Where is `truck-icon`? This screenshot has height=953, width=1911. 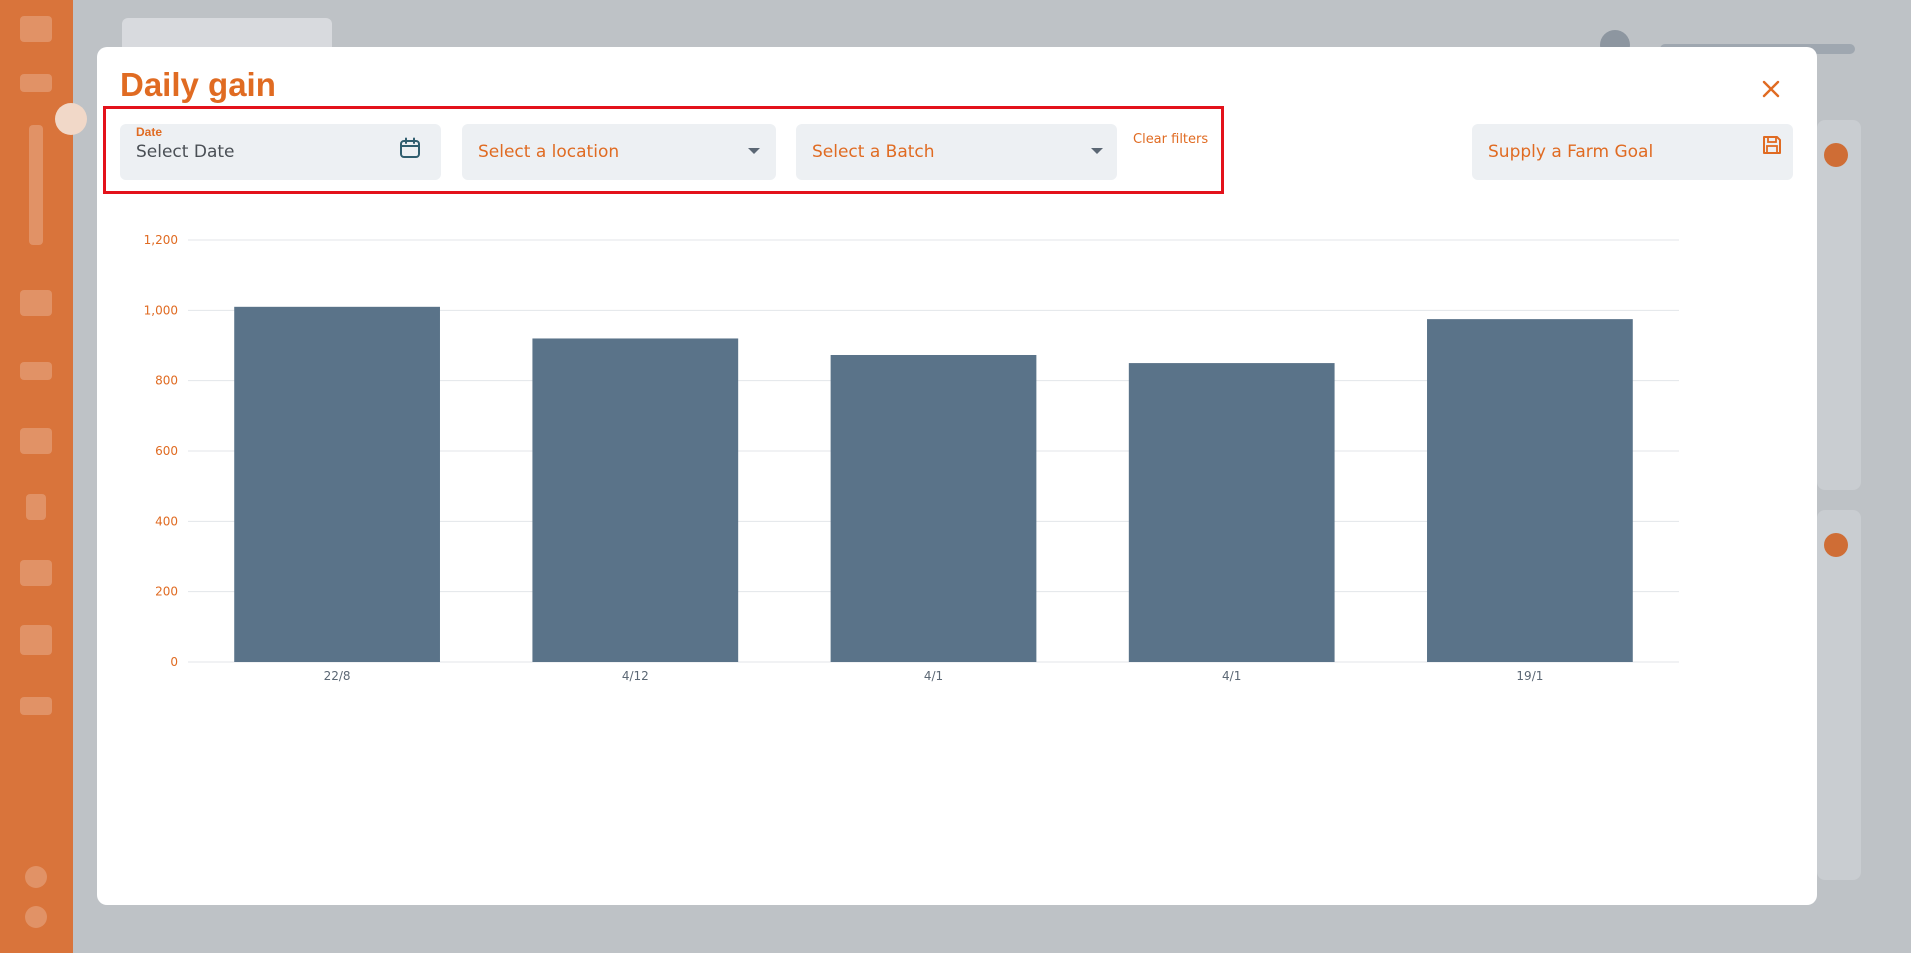 truck-icon is located at coordinates (36, 706).